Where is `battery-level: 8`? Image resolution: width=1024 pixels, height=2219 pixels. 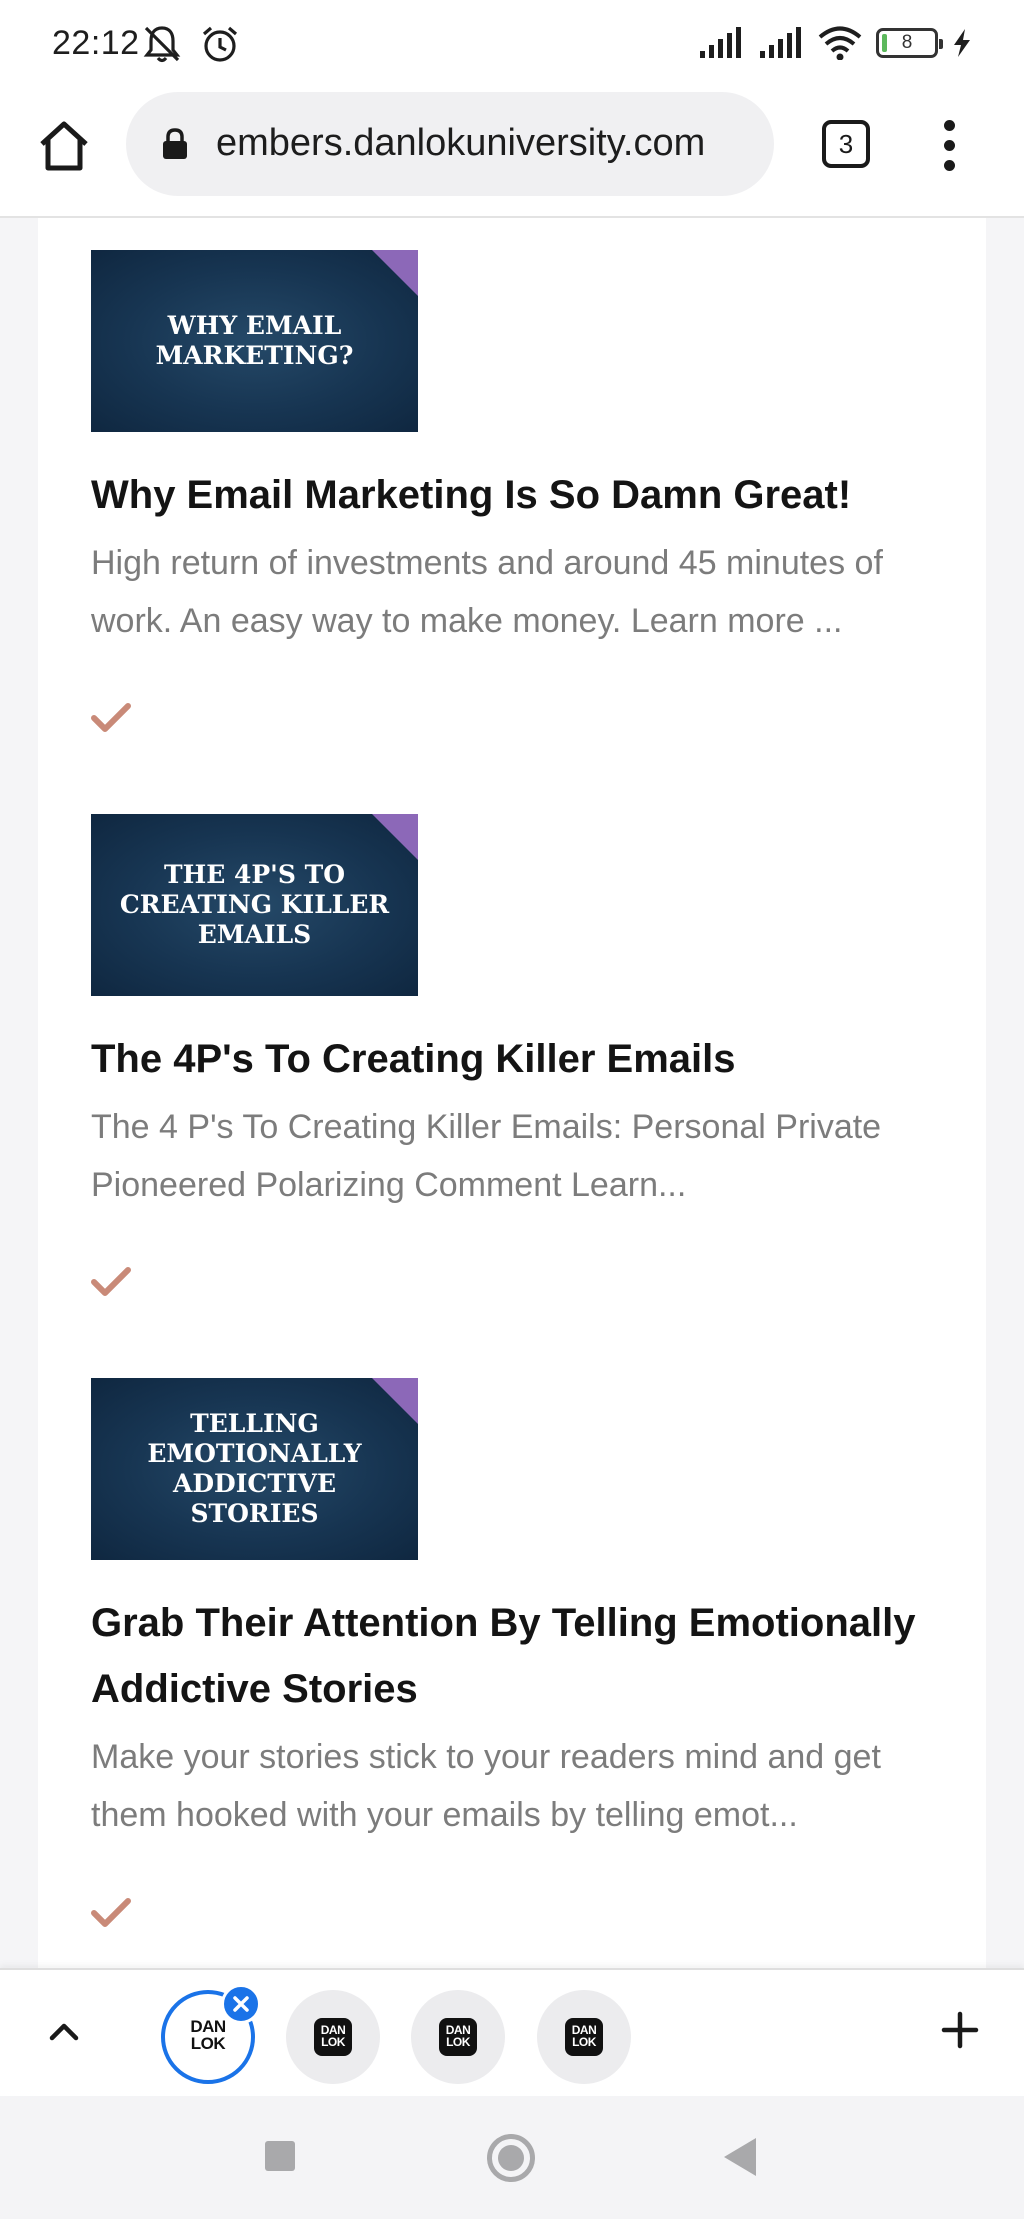 battery-level: 8 is located at coordinates (907, 42).